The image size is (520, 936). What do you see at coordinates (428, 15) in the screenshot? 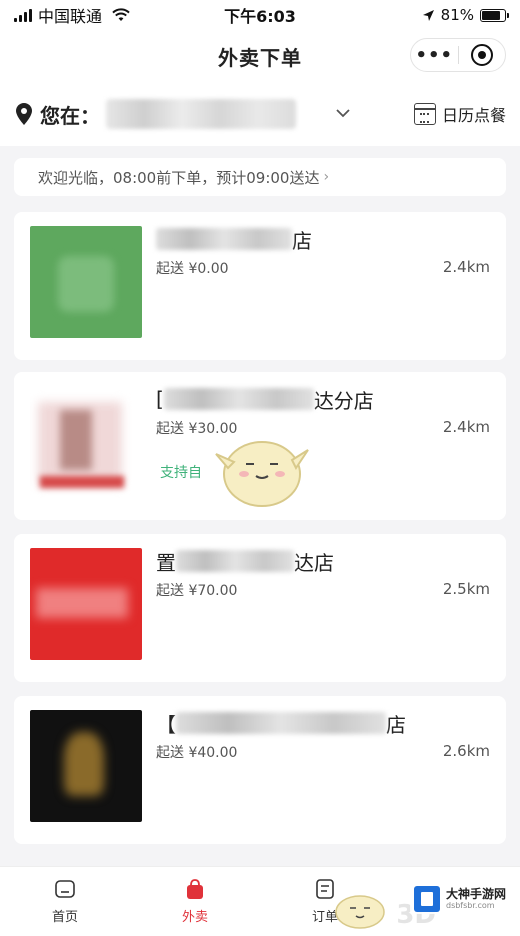
I see `location-arrow-icon` at bounding box center [428, 15].